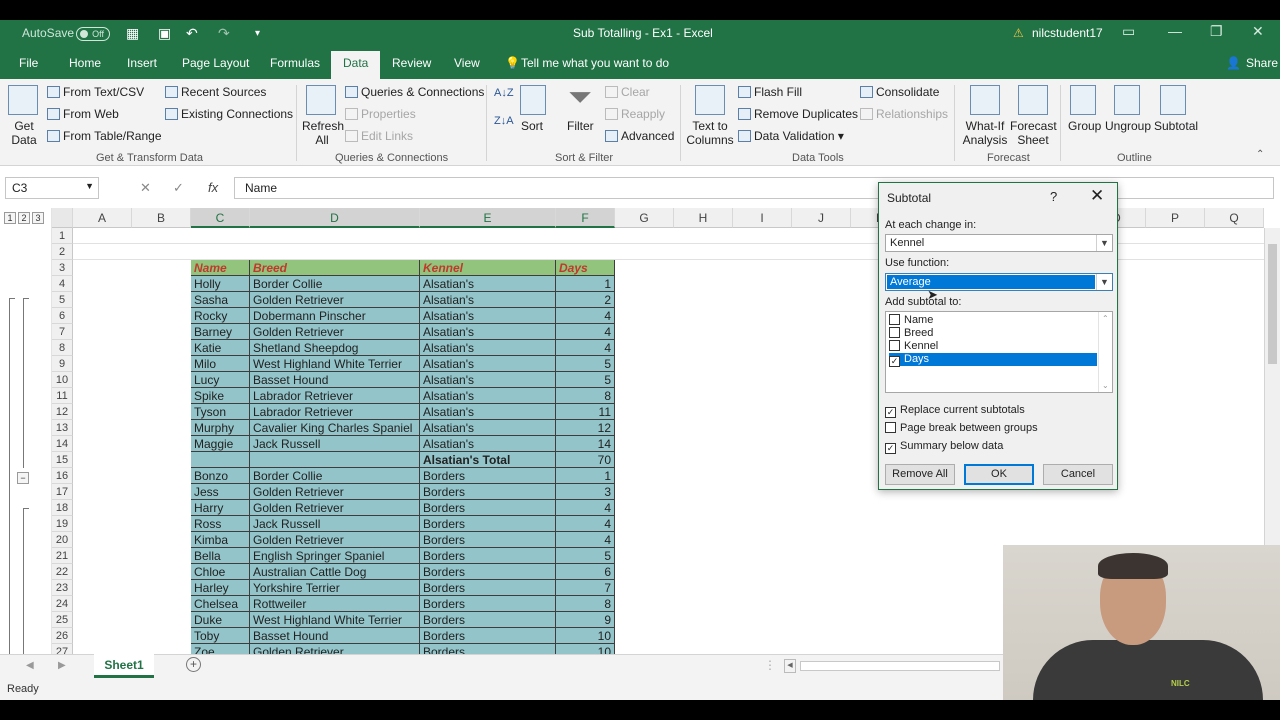  Describe the element at coordinates (890, 427) in the screenshot. I see `page-break-checkbox` at that location.